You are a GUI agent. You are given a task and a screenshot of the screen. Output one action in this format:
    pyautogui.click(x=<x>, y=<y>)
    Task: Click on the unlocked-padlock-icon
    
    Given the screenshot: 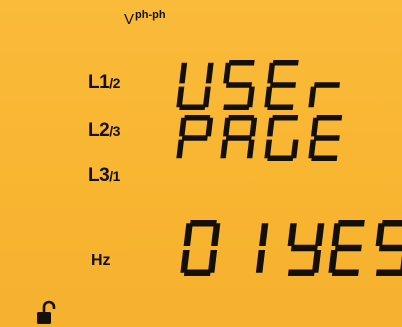 What is the action you would take?
    pyautogui.click(x=46, y=312)
    